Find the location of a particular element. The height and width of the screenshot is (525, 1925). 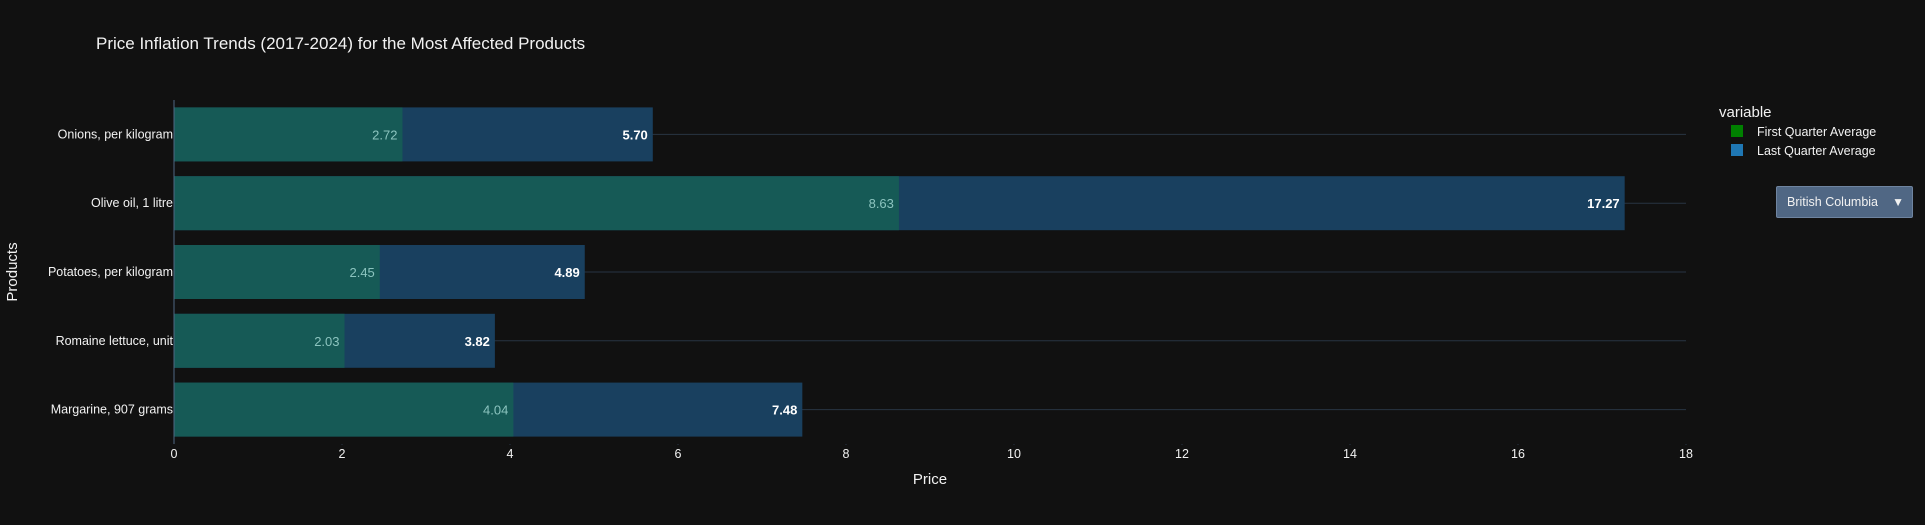

x-tick-label: 8 is located at coordinates (846, 454).